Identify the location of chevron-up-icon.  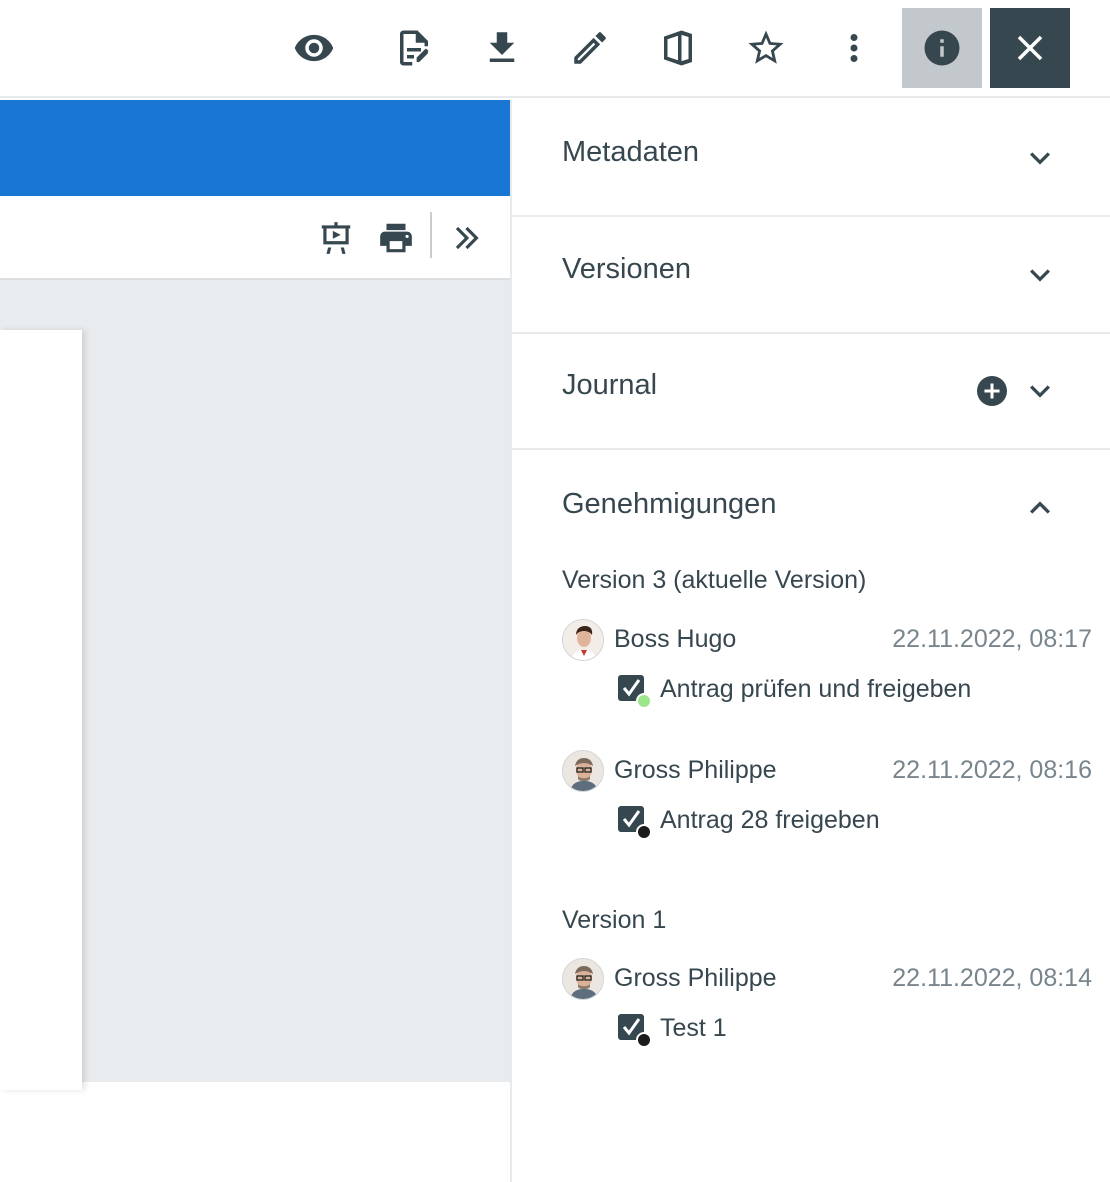
(1040, 508).